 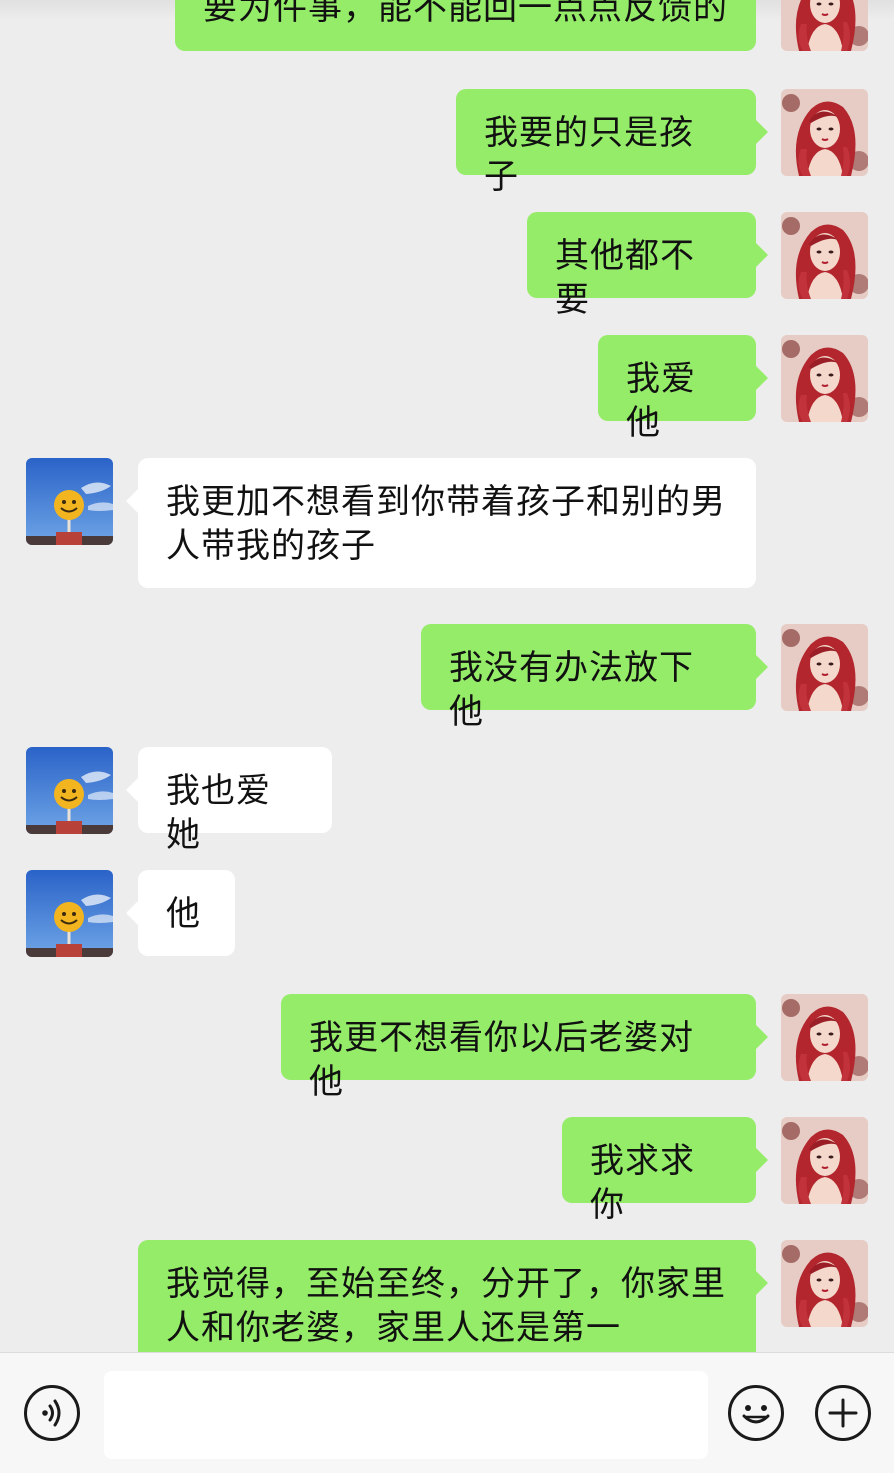 I want to click on message-bubble: 他, so click(x=180, y=913).